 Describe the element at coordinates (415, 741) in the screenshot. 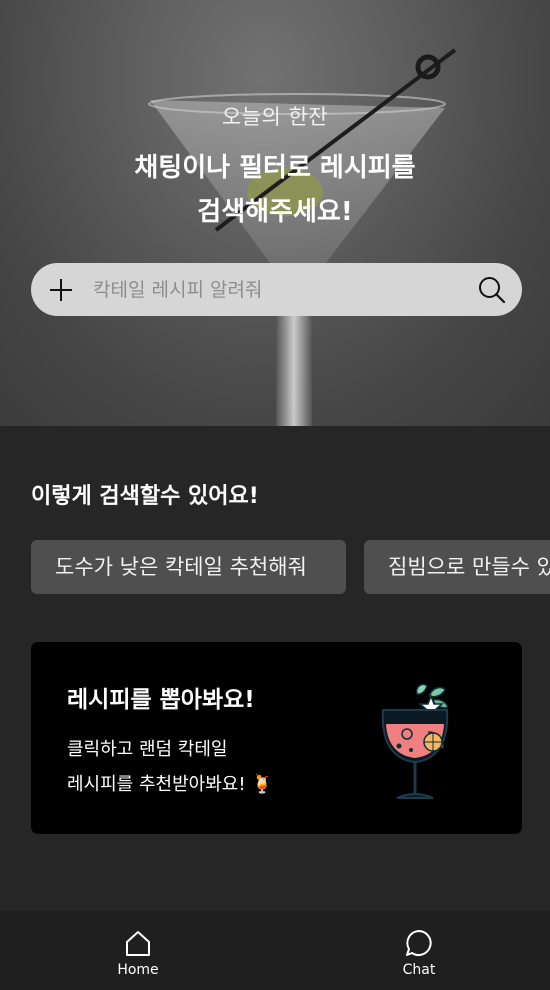

I see `cocktail-illustration-icon` at that location.